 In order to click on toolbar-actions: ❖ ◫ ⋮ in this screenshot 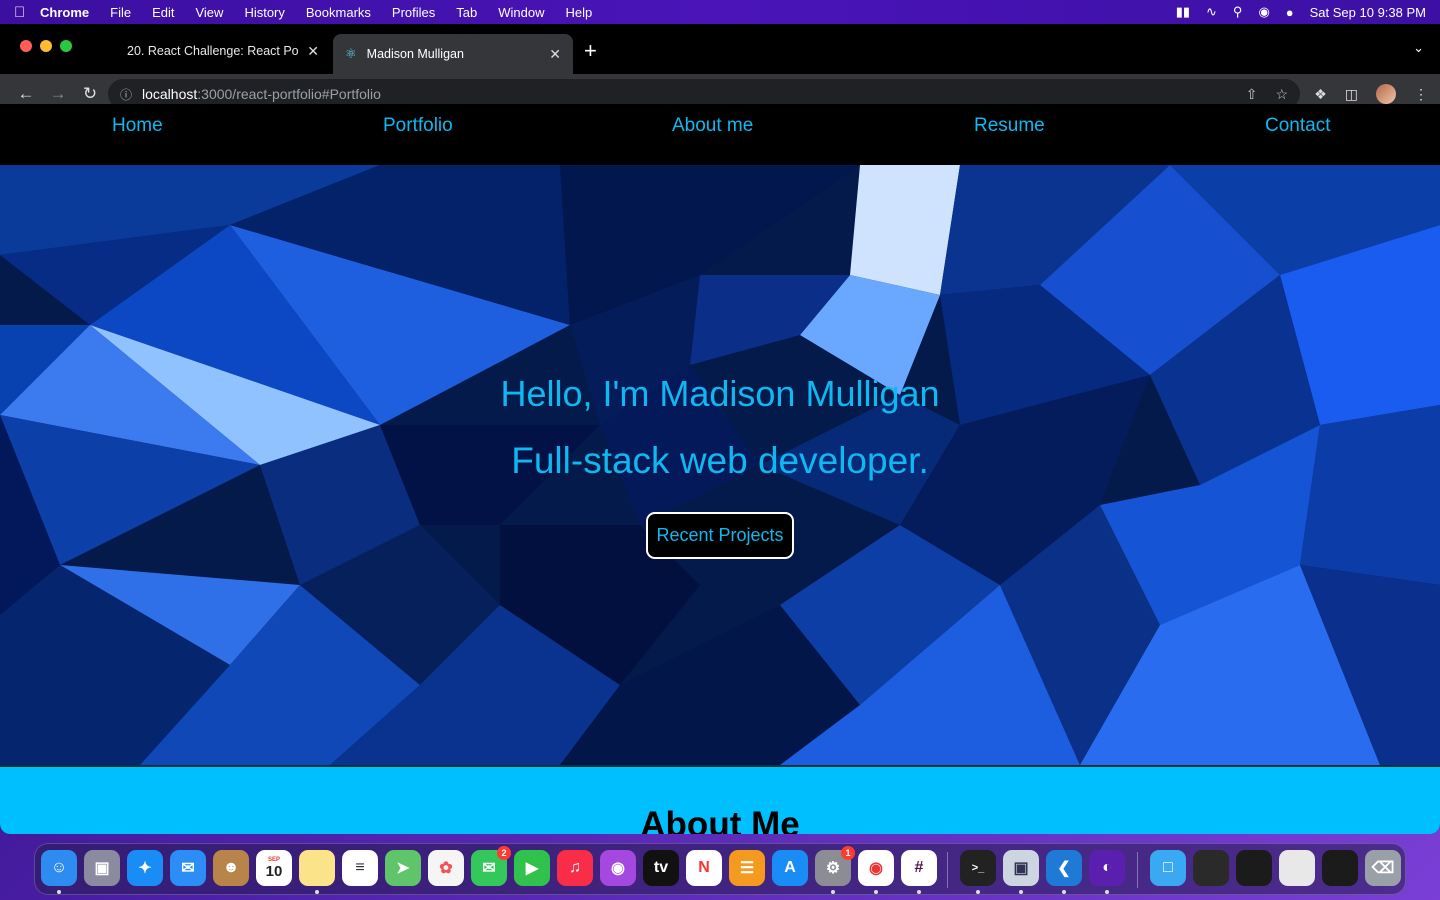, I will do `click(1371, 94)`.